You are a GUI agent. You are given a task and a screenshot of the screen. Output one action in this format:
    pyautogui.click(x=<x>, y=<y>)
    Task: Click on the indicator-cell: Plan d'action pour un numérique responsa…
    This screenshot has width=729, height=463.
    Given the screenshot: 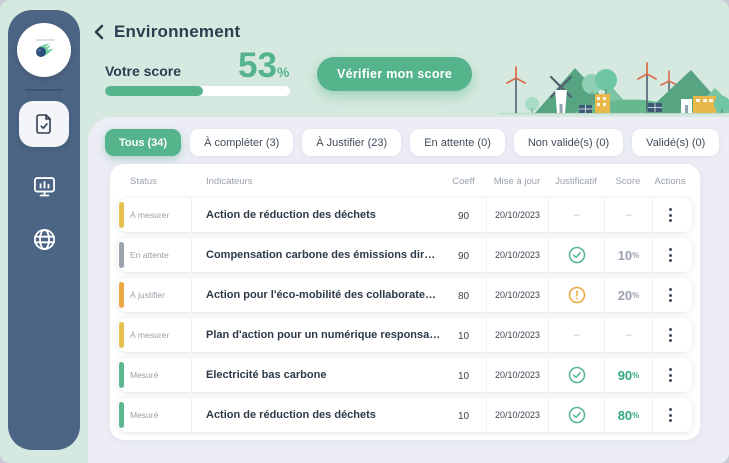 What is the action you would take?
    pyautogui.click(x=316, y=335)
    